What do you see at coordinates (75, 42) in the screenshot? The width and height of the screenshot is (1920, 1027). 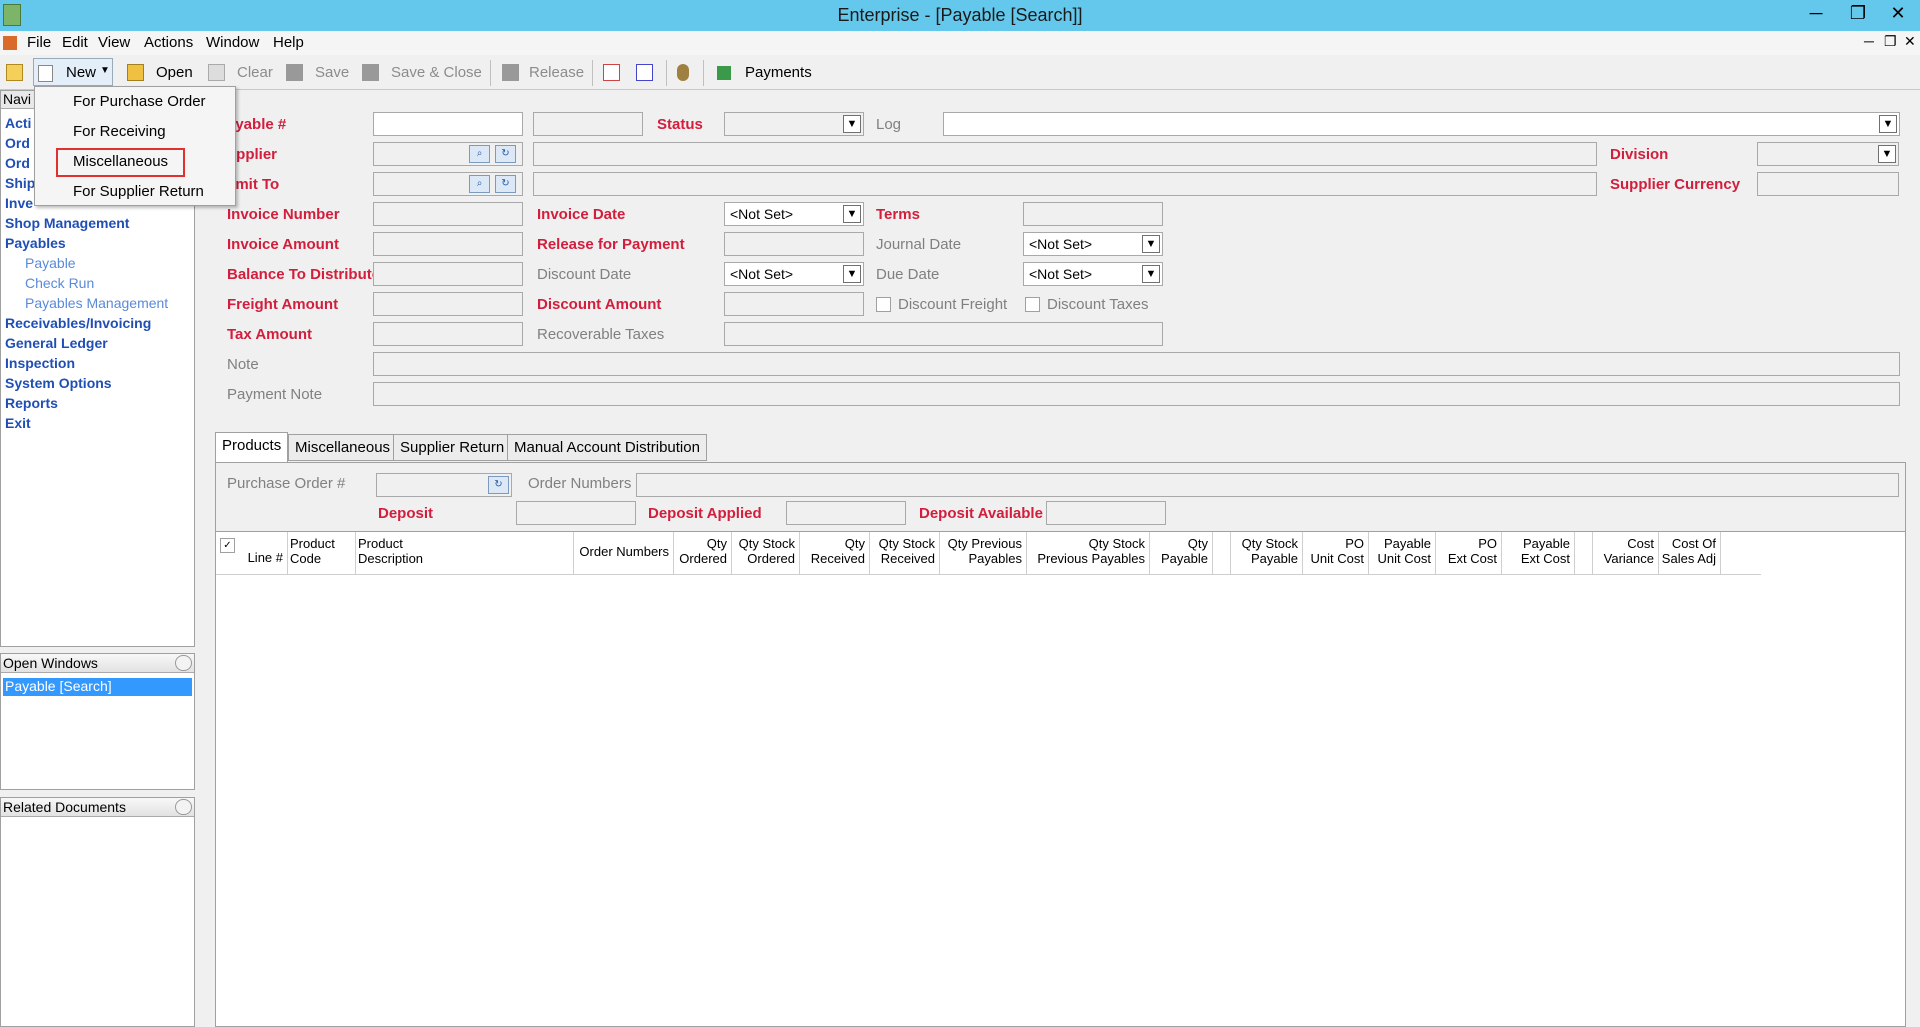 I see `menu-edit: Edit` at bounding box center [75, 42].